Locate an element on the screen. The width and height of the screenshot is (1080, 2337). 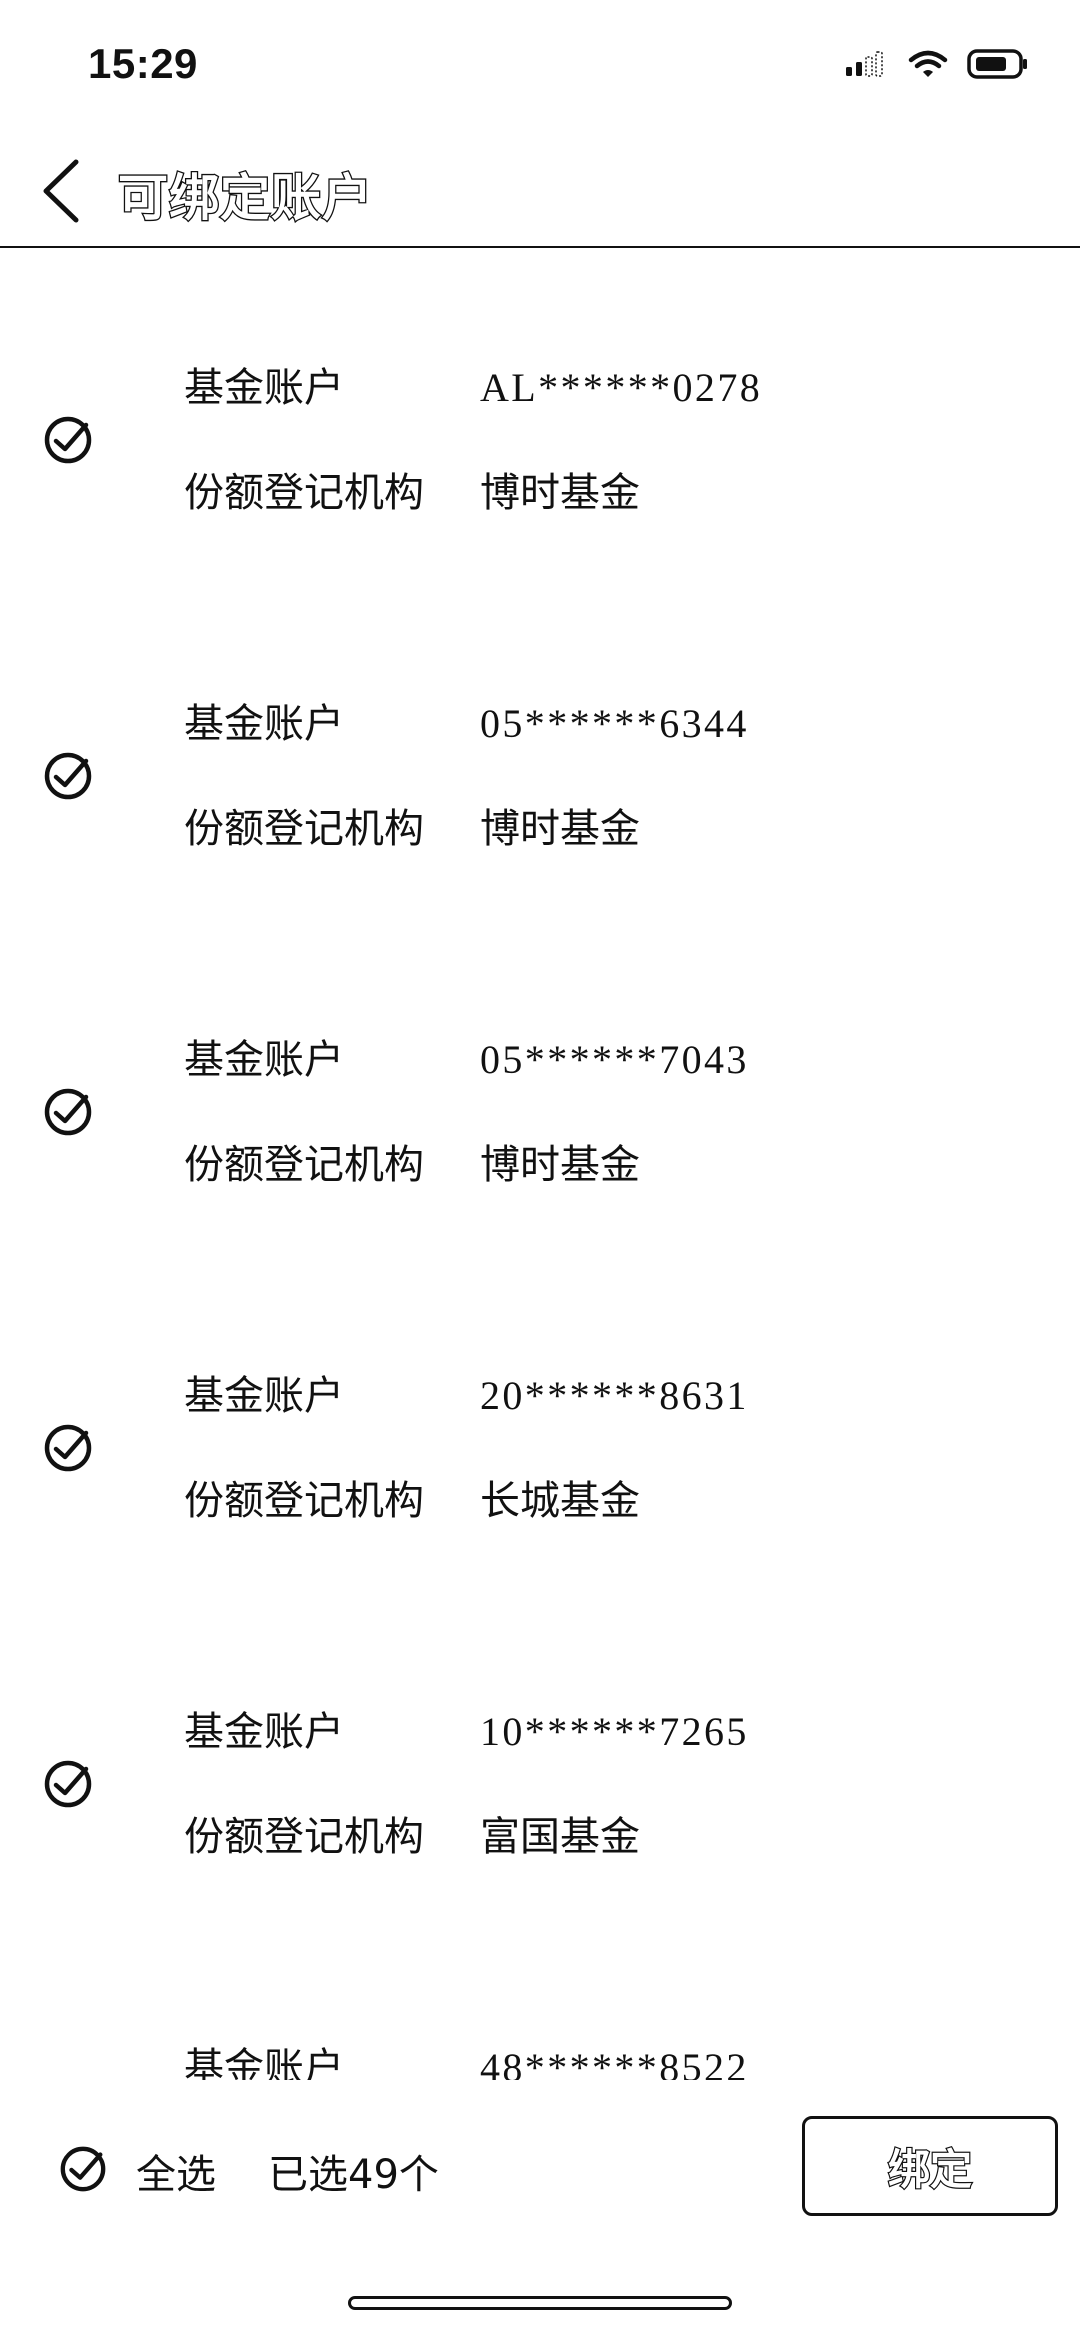
status-bar: 15:29 is located at coordinates (540, 65).